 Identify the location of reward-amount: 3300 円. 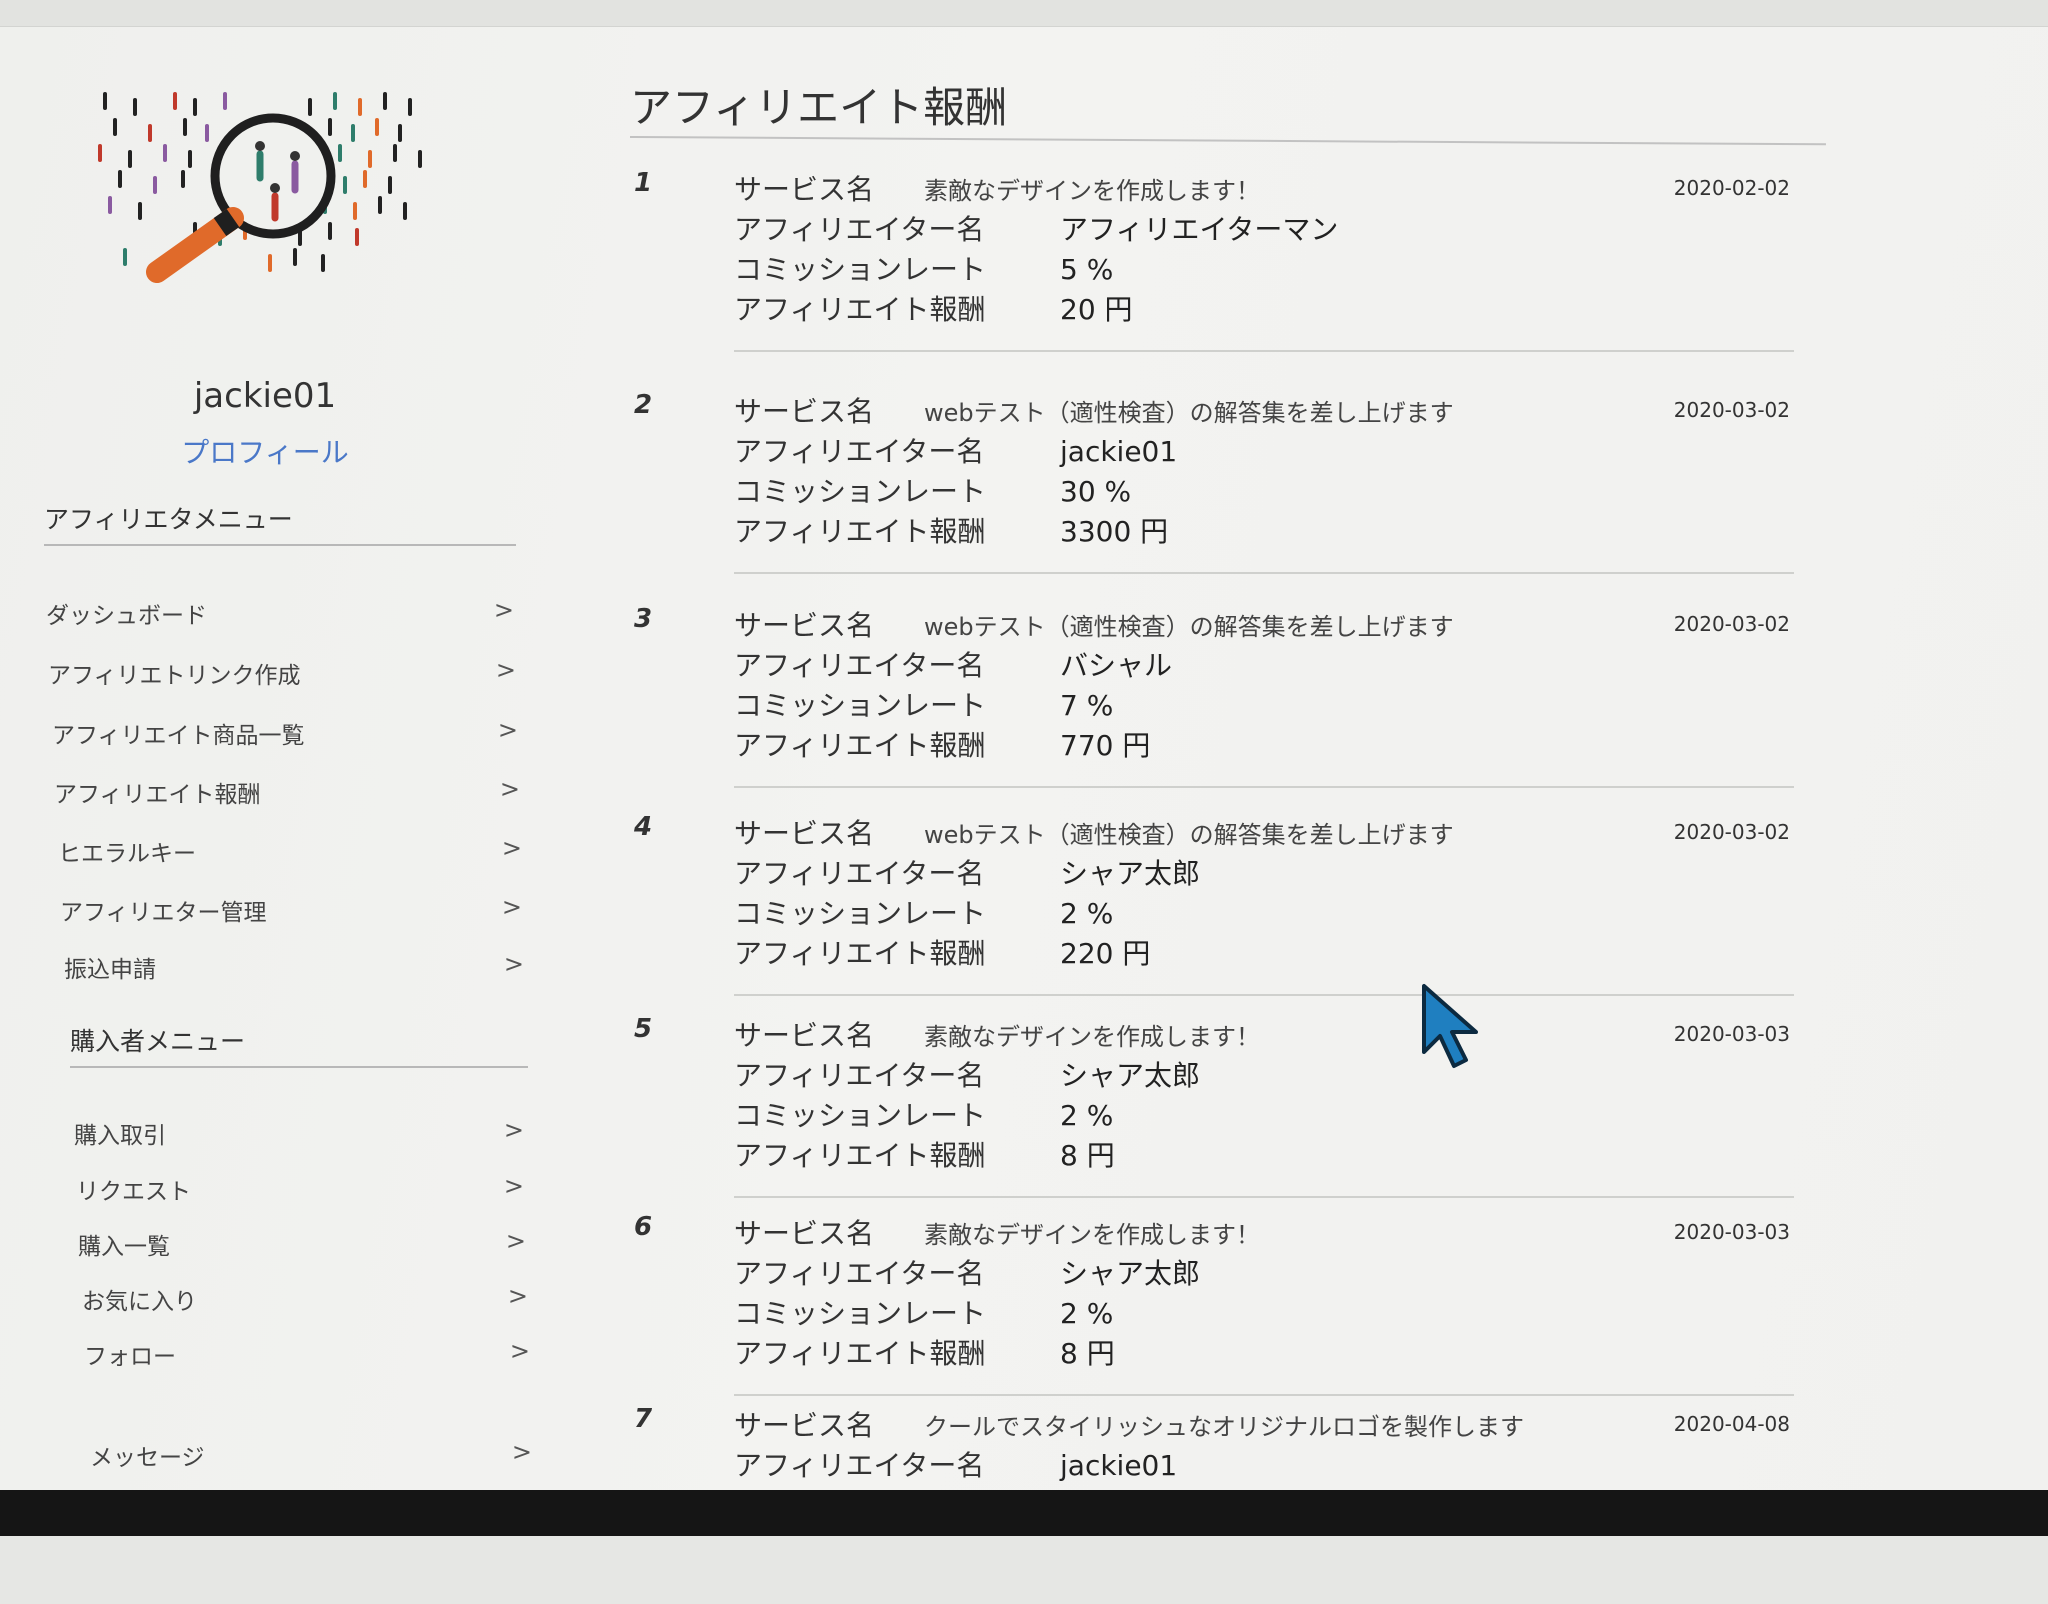
(1114, 531).